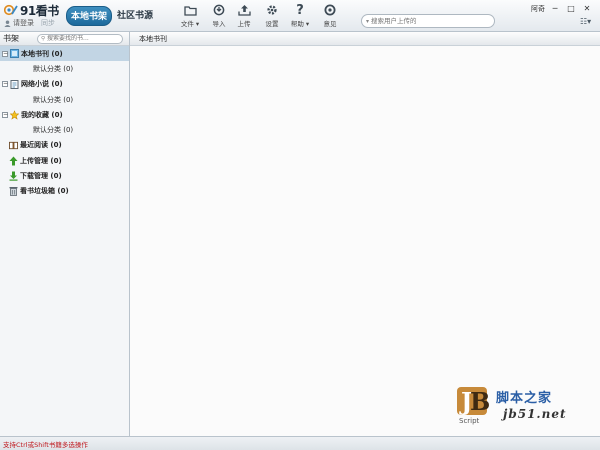 This screenshot has width=600, height=450. I want to click on content-title: 本地书刊, so click(153, 38).